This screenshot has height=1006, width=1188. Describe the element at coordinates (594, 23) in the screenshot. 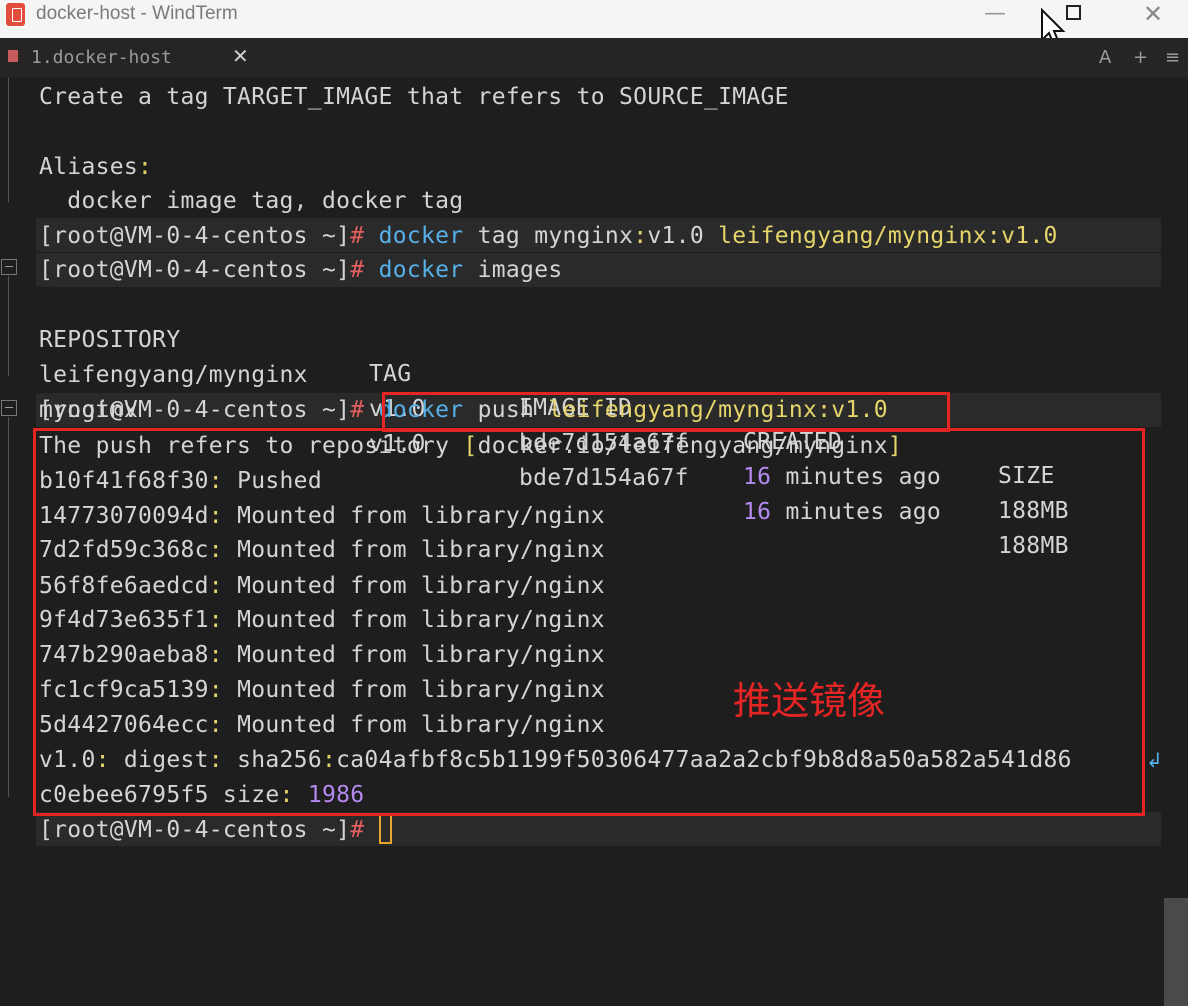

I see `window-titlebar: docker-host - WindTerm — ✕` at that location.